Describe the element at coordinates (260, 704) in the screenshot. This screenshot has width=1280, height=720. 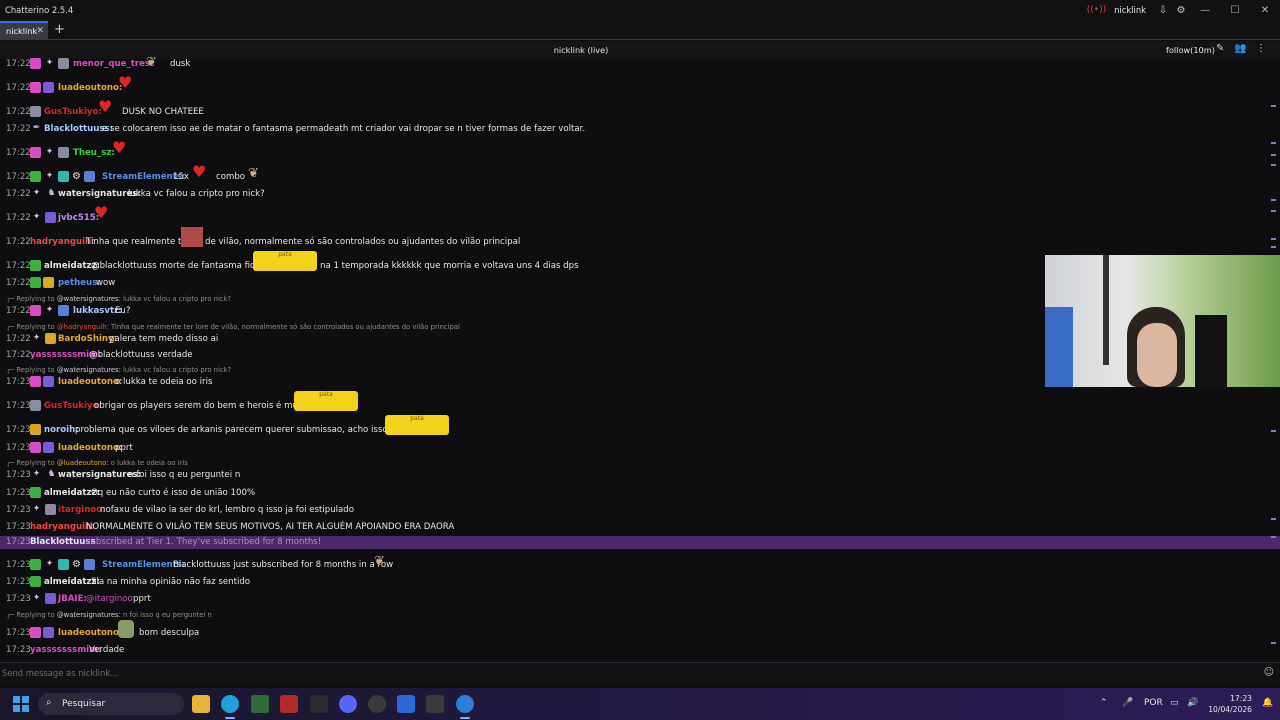
I see `notepad-icon` at that location.